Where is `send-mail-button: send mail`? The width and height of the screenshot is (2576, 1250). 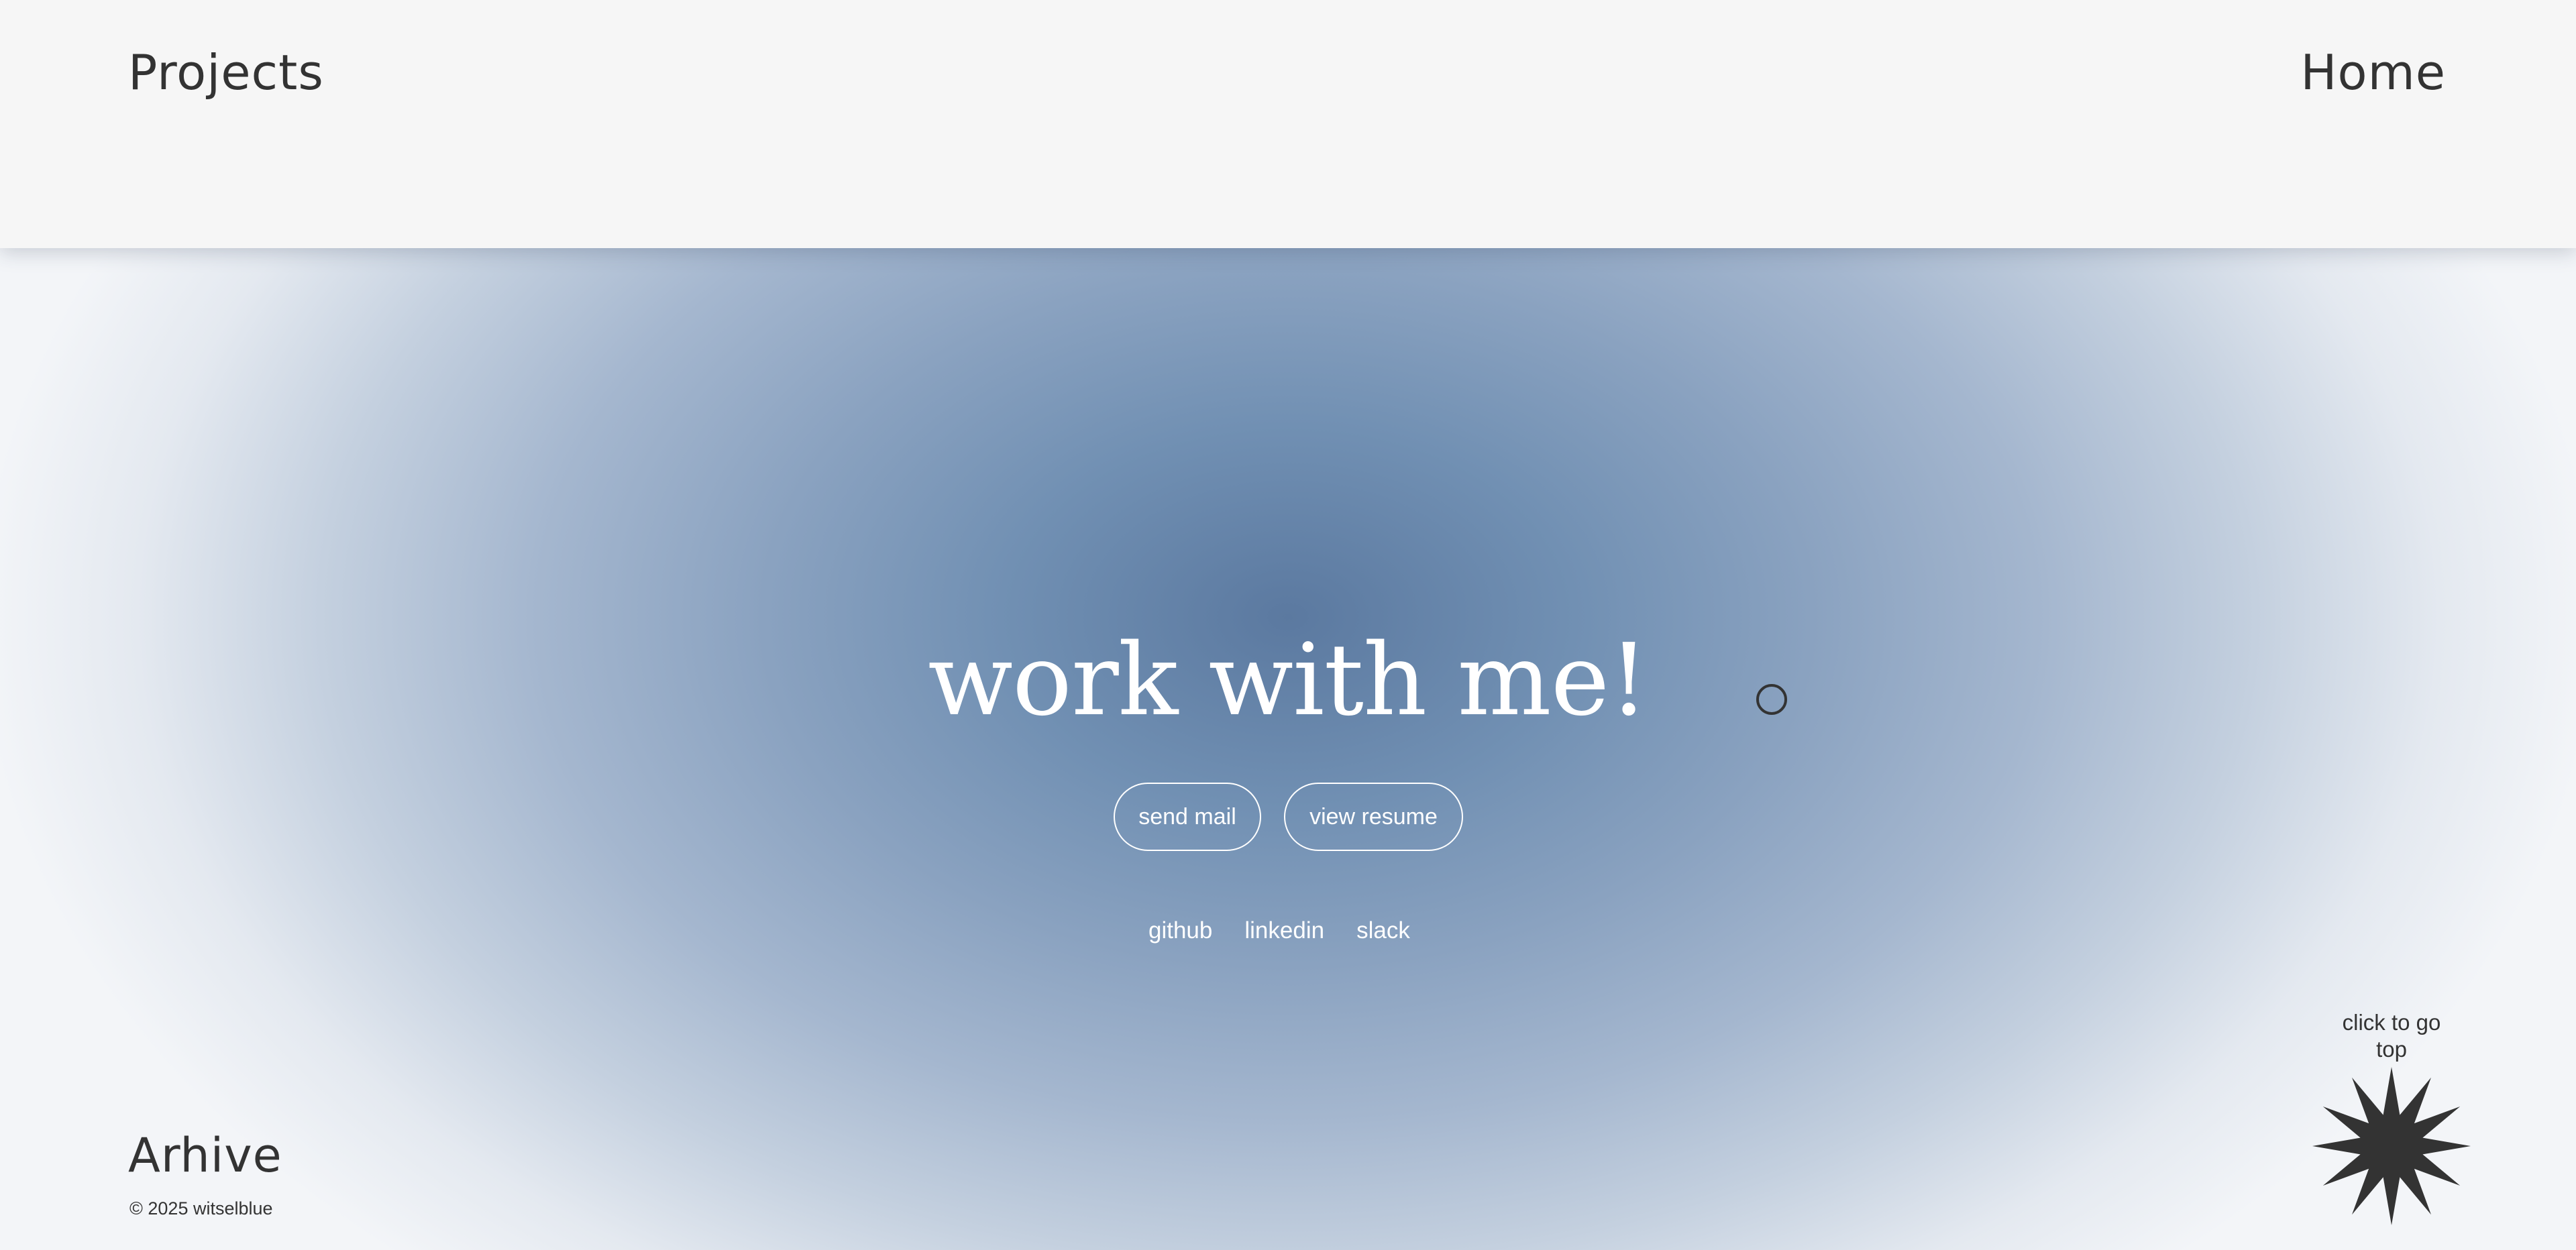 send-mail-button: send mail is located at coordinates (1187, 817).